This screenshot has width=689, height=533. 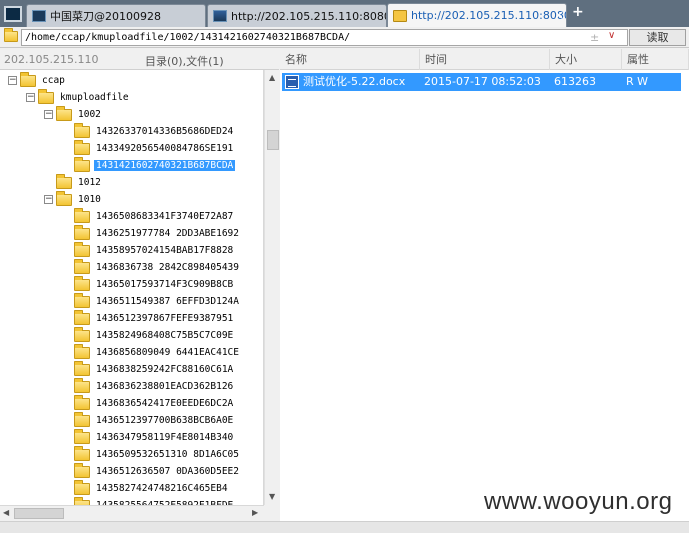 I want to click on tree-node: 1436856809049 6441EAC41CE, so click(x=157, y=352).